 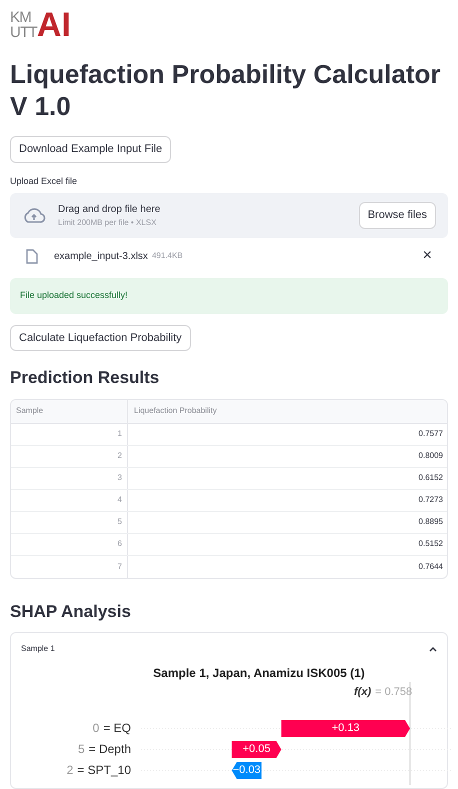 What do you see at coordinates (69, 411) in the screenshot?
I see `column-header: Sample` at bounding box center [69, 411].